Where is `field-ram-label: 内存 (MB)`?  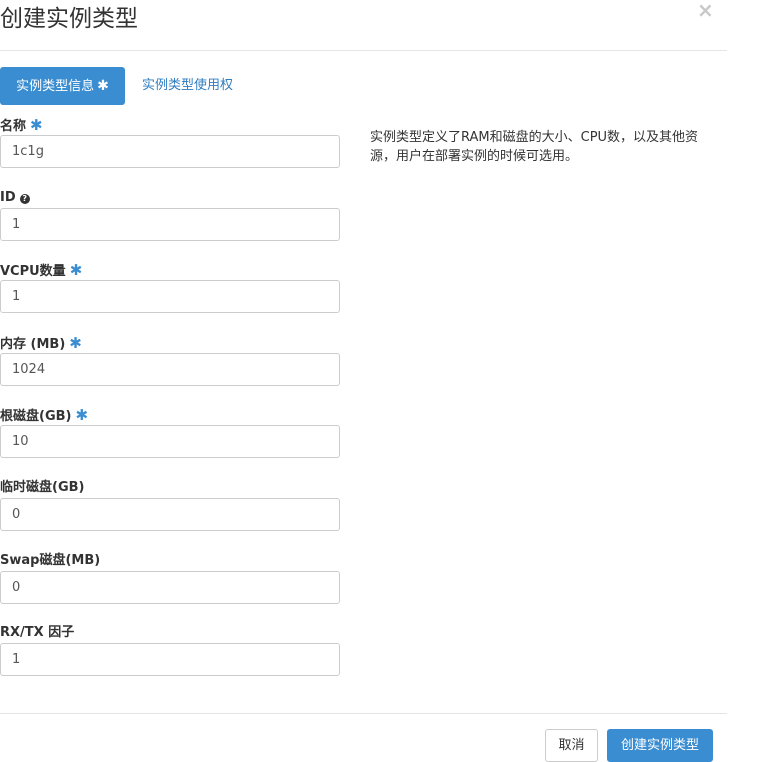 field-ram-label: 内存 (MB) is located at coordinates (33, 344).